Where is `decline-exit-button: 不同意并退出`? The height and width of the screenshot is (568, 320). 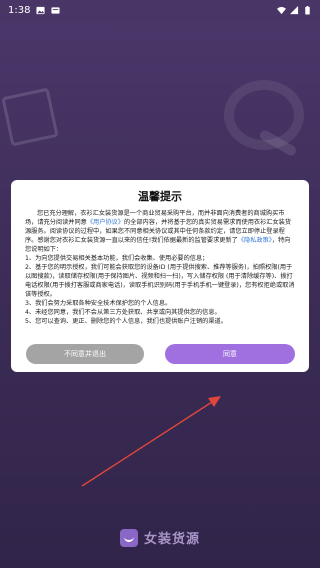 decline-exit-button: 不同意并退出 is located at coordinates (85, 354).